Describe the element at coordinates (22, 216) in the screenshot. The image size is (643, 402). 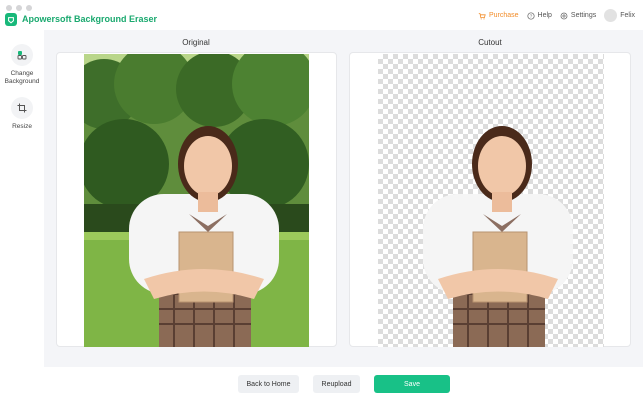
I see `sidebar: Change Background Resize` at that location.